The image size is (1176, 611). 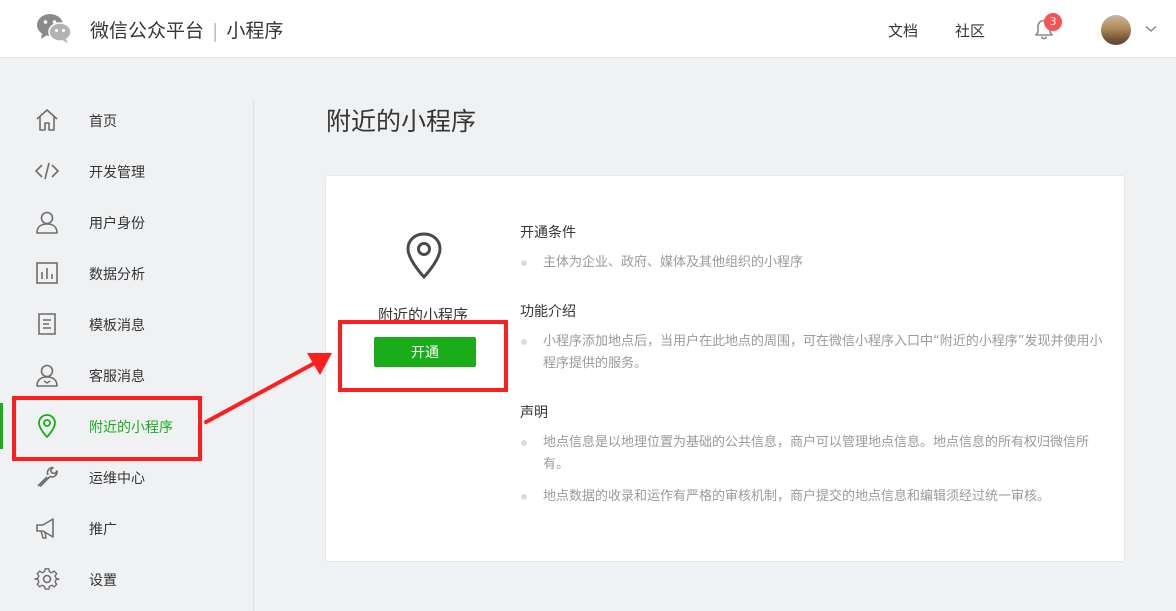 I want to click on sidebar-item-label: 首页, so click(x=103, y=122).